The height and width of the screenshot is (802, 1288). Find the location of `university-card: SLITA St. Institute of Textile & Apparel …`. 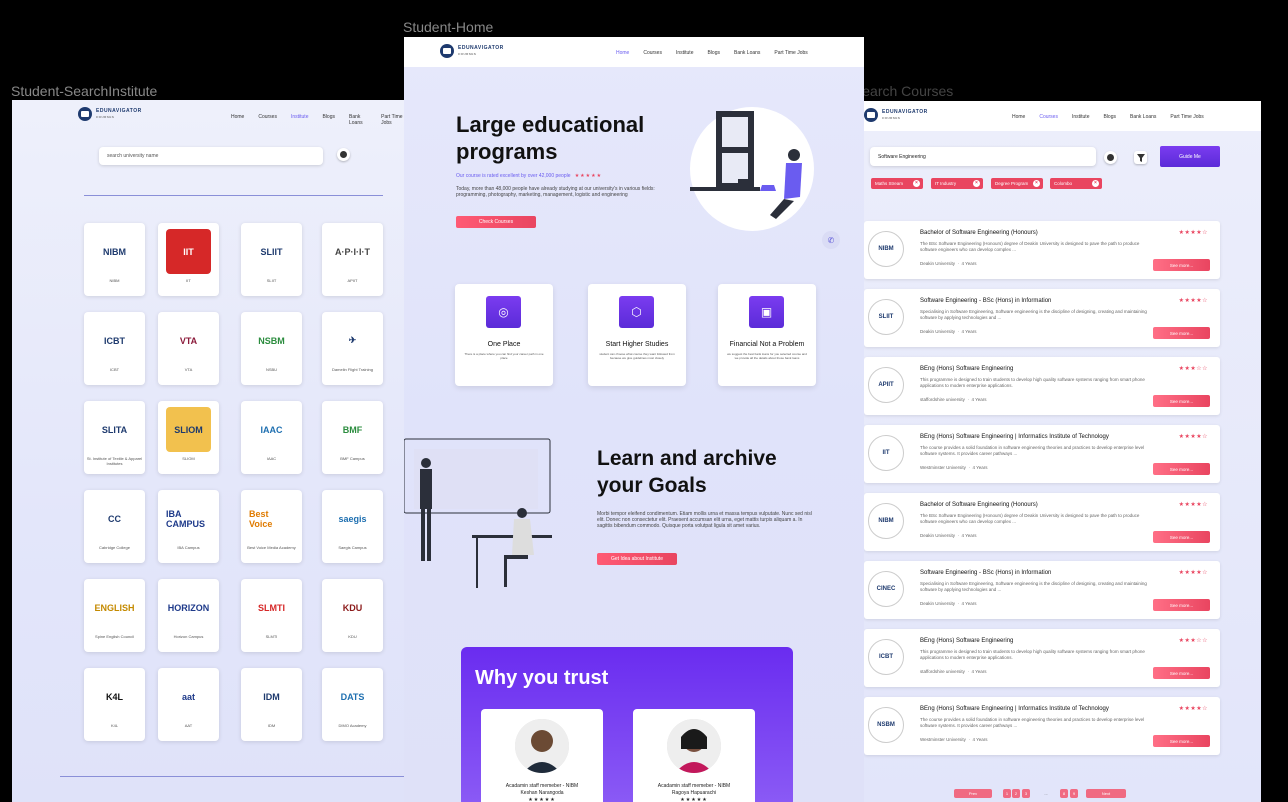

university-card: SLITA St. Institute of Textile & Apparel … is located at coordinates (114, 437).